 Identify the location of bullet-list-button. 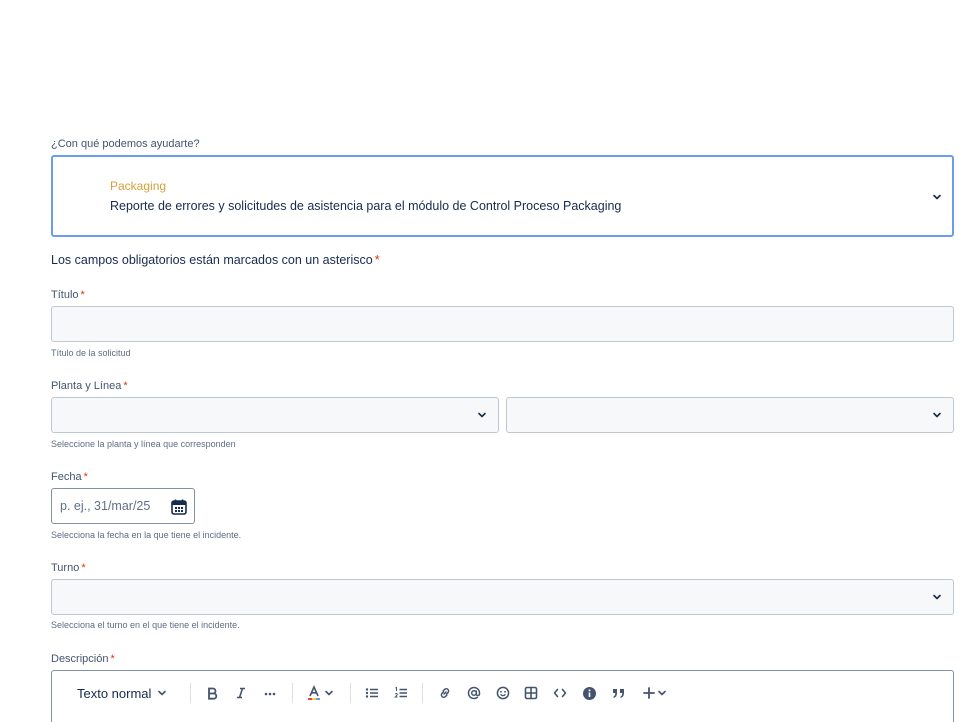
(372, 693).